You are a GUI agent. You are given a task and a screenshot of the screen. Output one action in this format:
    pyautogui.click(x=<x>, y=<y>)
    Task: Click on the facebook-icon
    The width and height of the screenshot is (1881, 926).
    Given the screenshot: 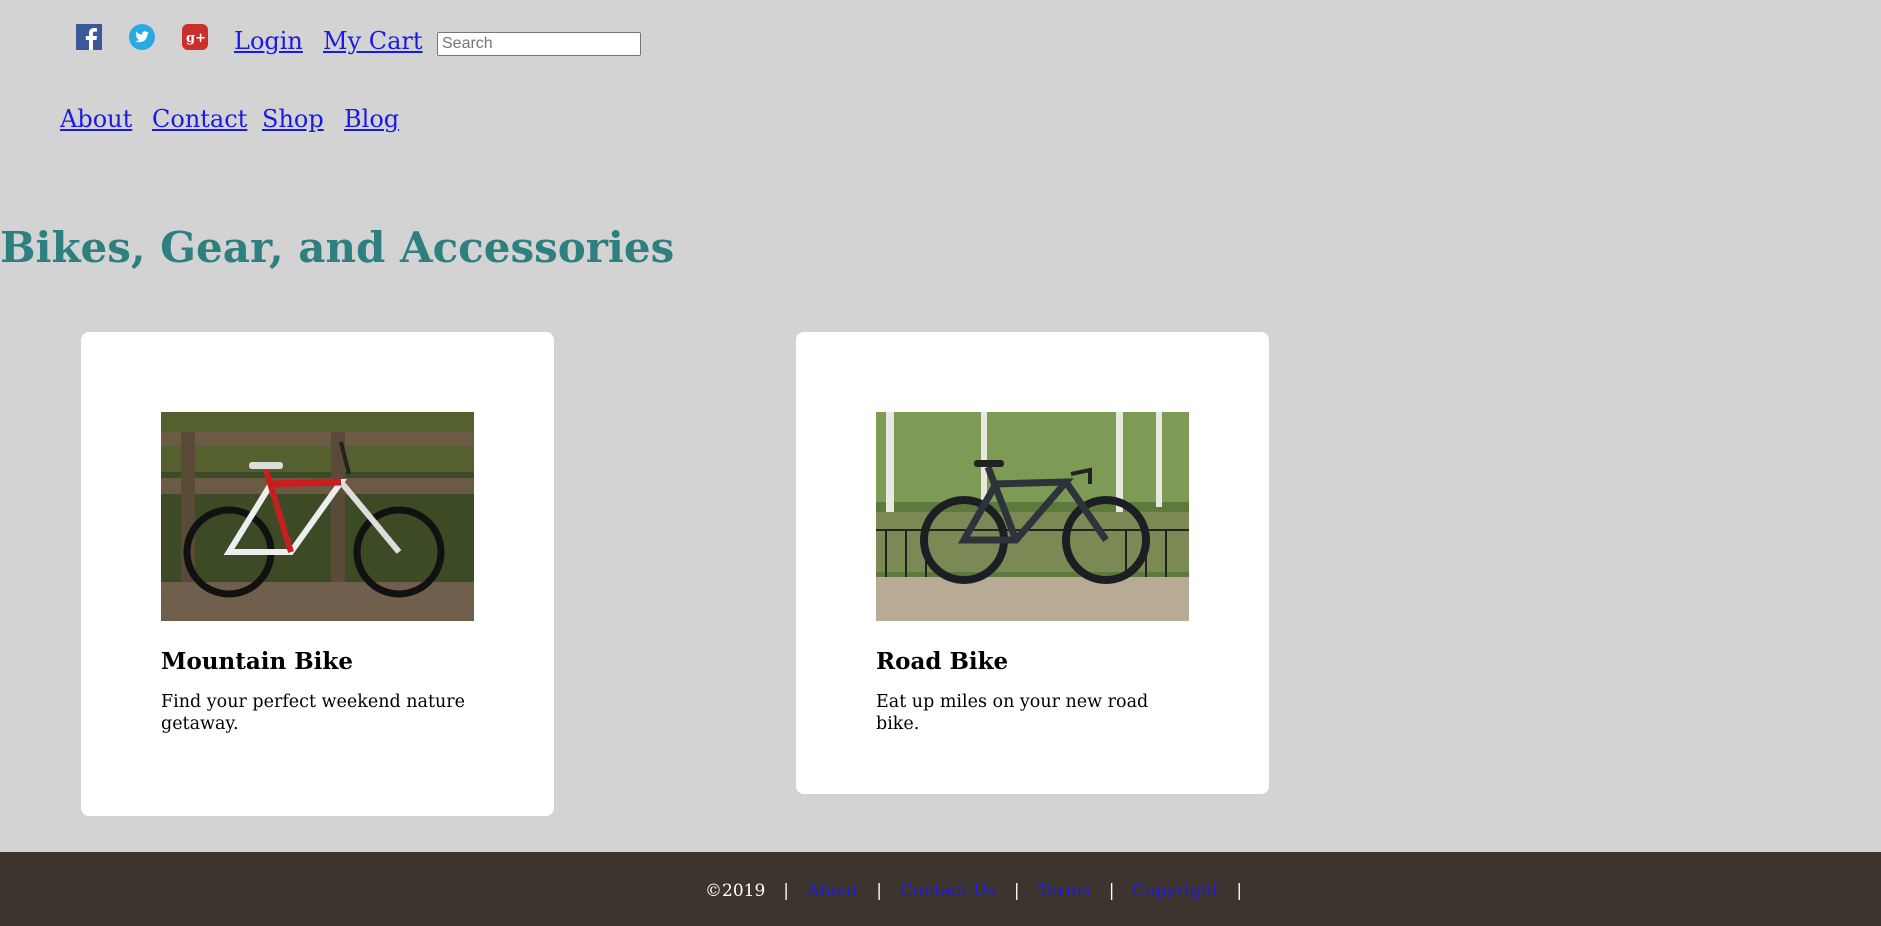 What is the action you would take?
    pyautogui.click(x=89, y=37)
    